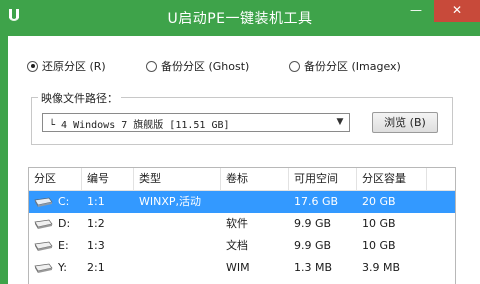 This screenshot has width=480, height=284. What do you see at coordinates (170, 201) in the screenshot?
I see `cell-type: WINXP,活动` at bounding box center [170, 201].